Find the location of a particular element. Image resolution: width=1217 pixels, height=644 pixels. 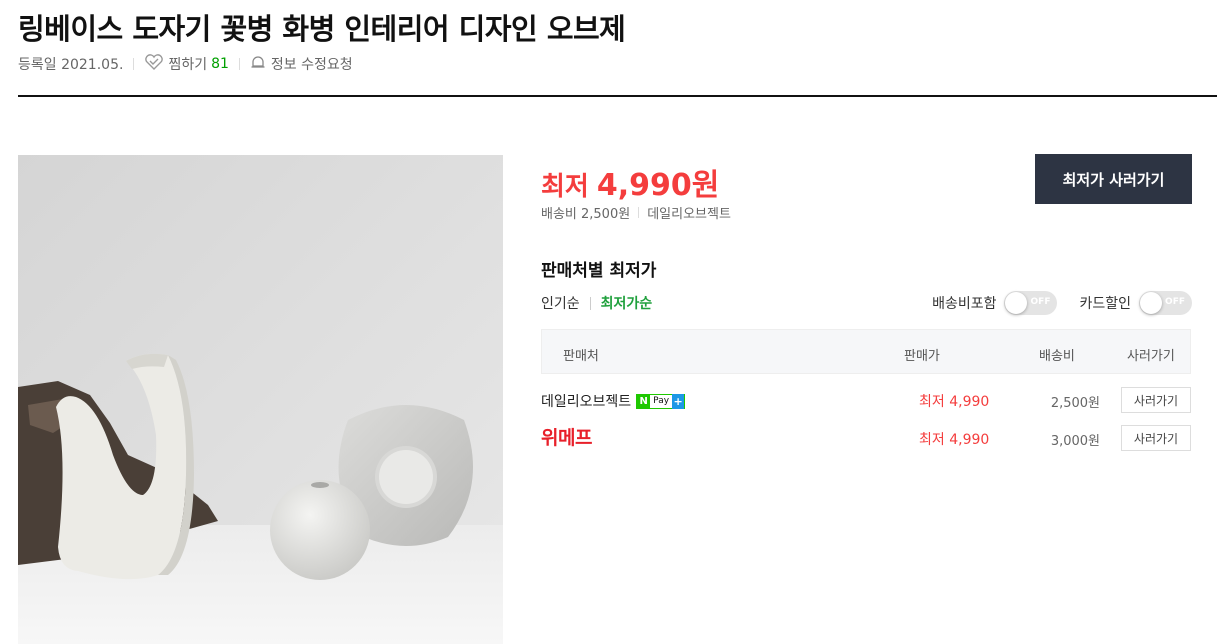

seller-cell: 데일리오브젝트 N Pay + is located at coordinates (613, 401).